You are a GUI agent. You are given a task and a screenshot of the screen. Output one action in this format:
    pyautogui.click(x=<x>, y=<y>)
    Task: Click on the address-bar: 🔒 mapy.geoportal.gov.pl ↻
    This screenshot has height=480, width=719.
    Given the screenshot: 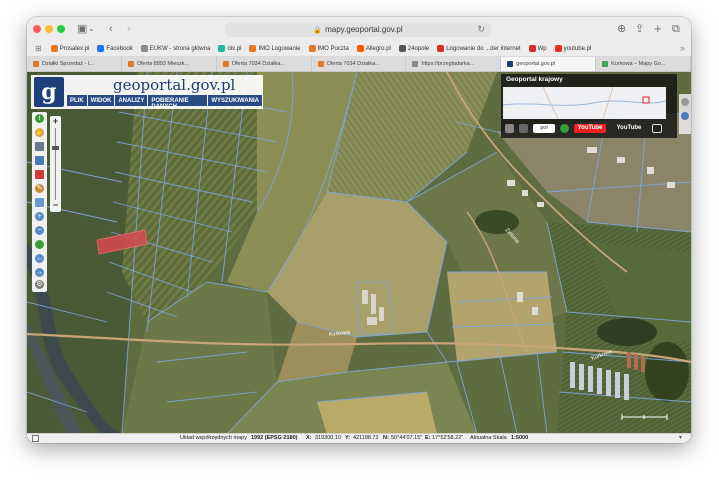 What is the action you would take?
    pyautogui.click(x=358, y=29)
    